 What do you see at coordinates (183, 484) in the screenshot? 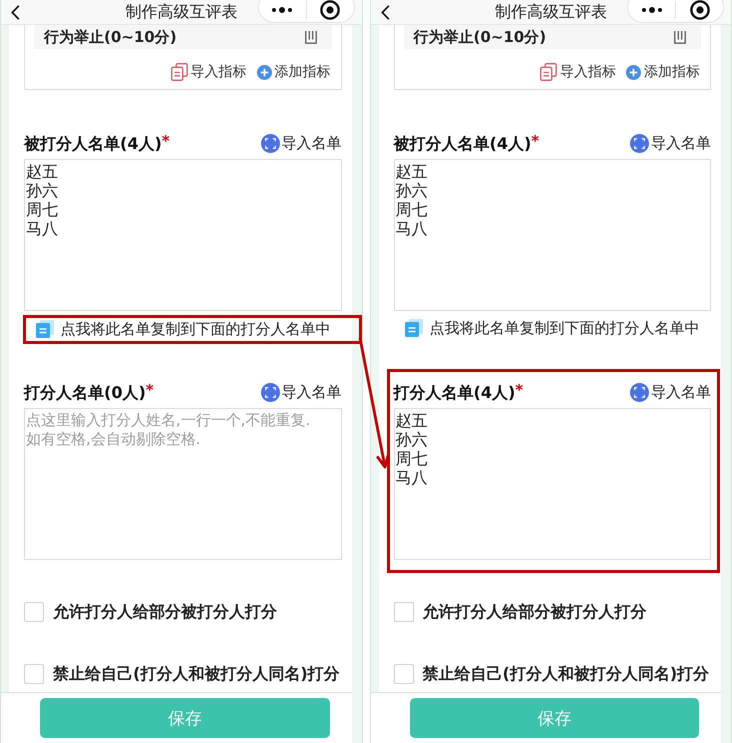
I see `names-textarea: 点这里输入打分人姓名,一行一个,不能重复.如有空格,会自动剔除空格.` at bounding box center [183, 484].